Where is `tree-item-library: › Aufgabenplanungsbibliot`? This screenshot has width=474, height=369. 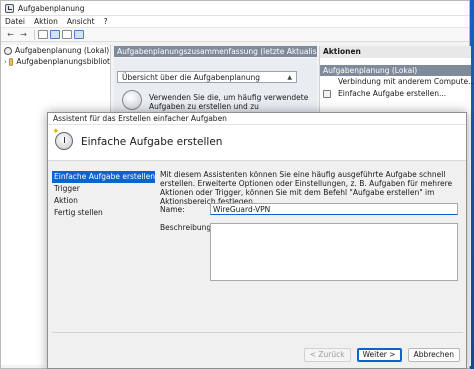 tree-item-library: › Aufgabenplanungsbibliot is located at coordinates (55, 61).